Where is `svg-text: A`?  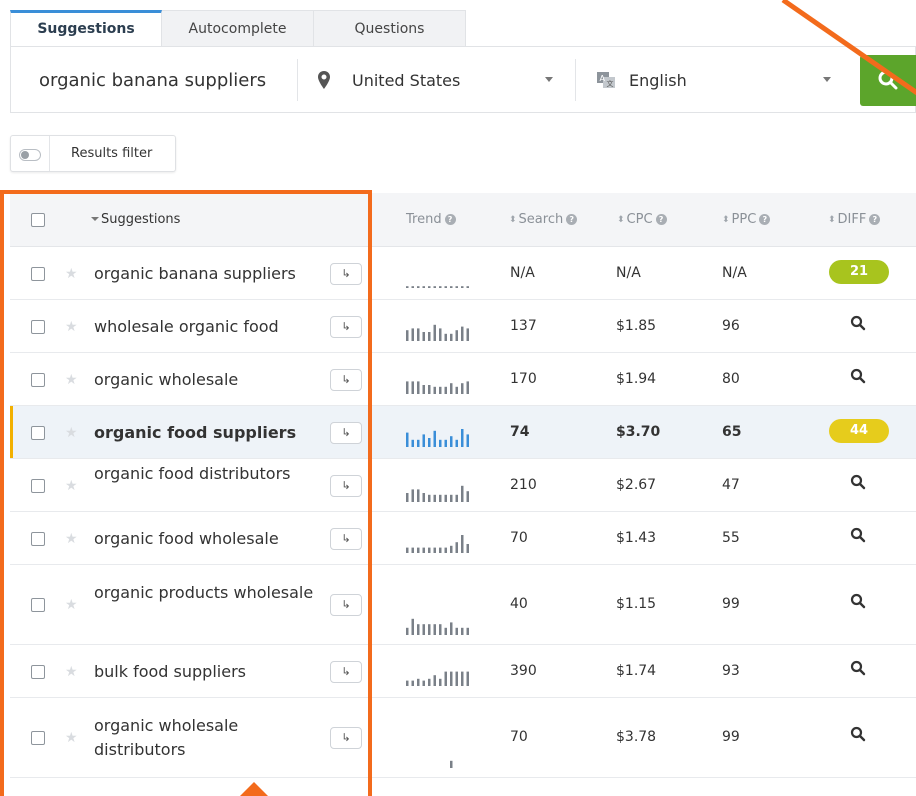
svg-text: A is located at coordinates (603, 78).